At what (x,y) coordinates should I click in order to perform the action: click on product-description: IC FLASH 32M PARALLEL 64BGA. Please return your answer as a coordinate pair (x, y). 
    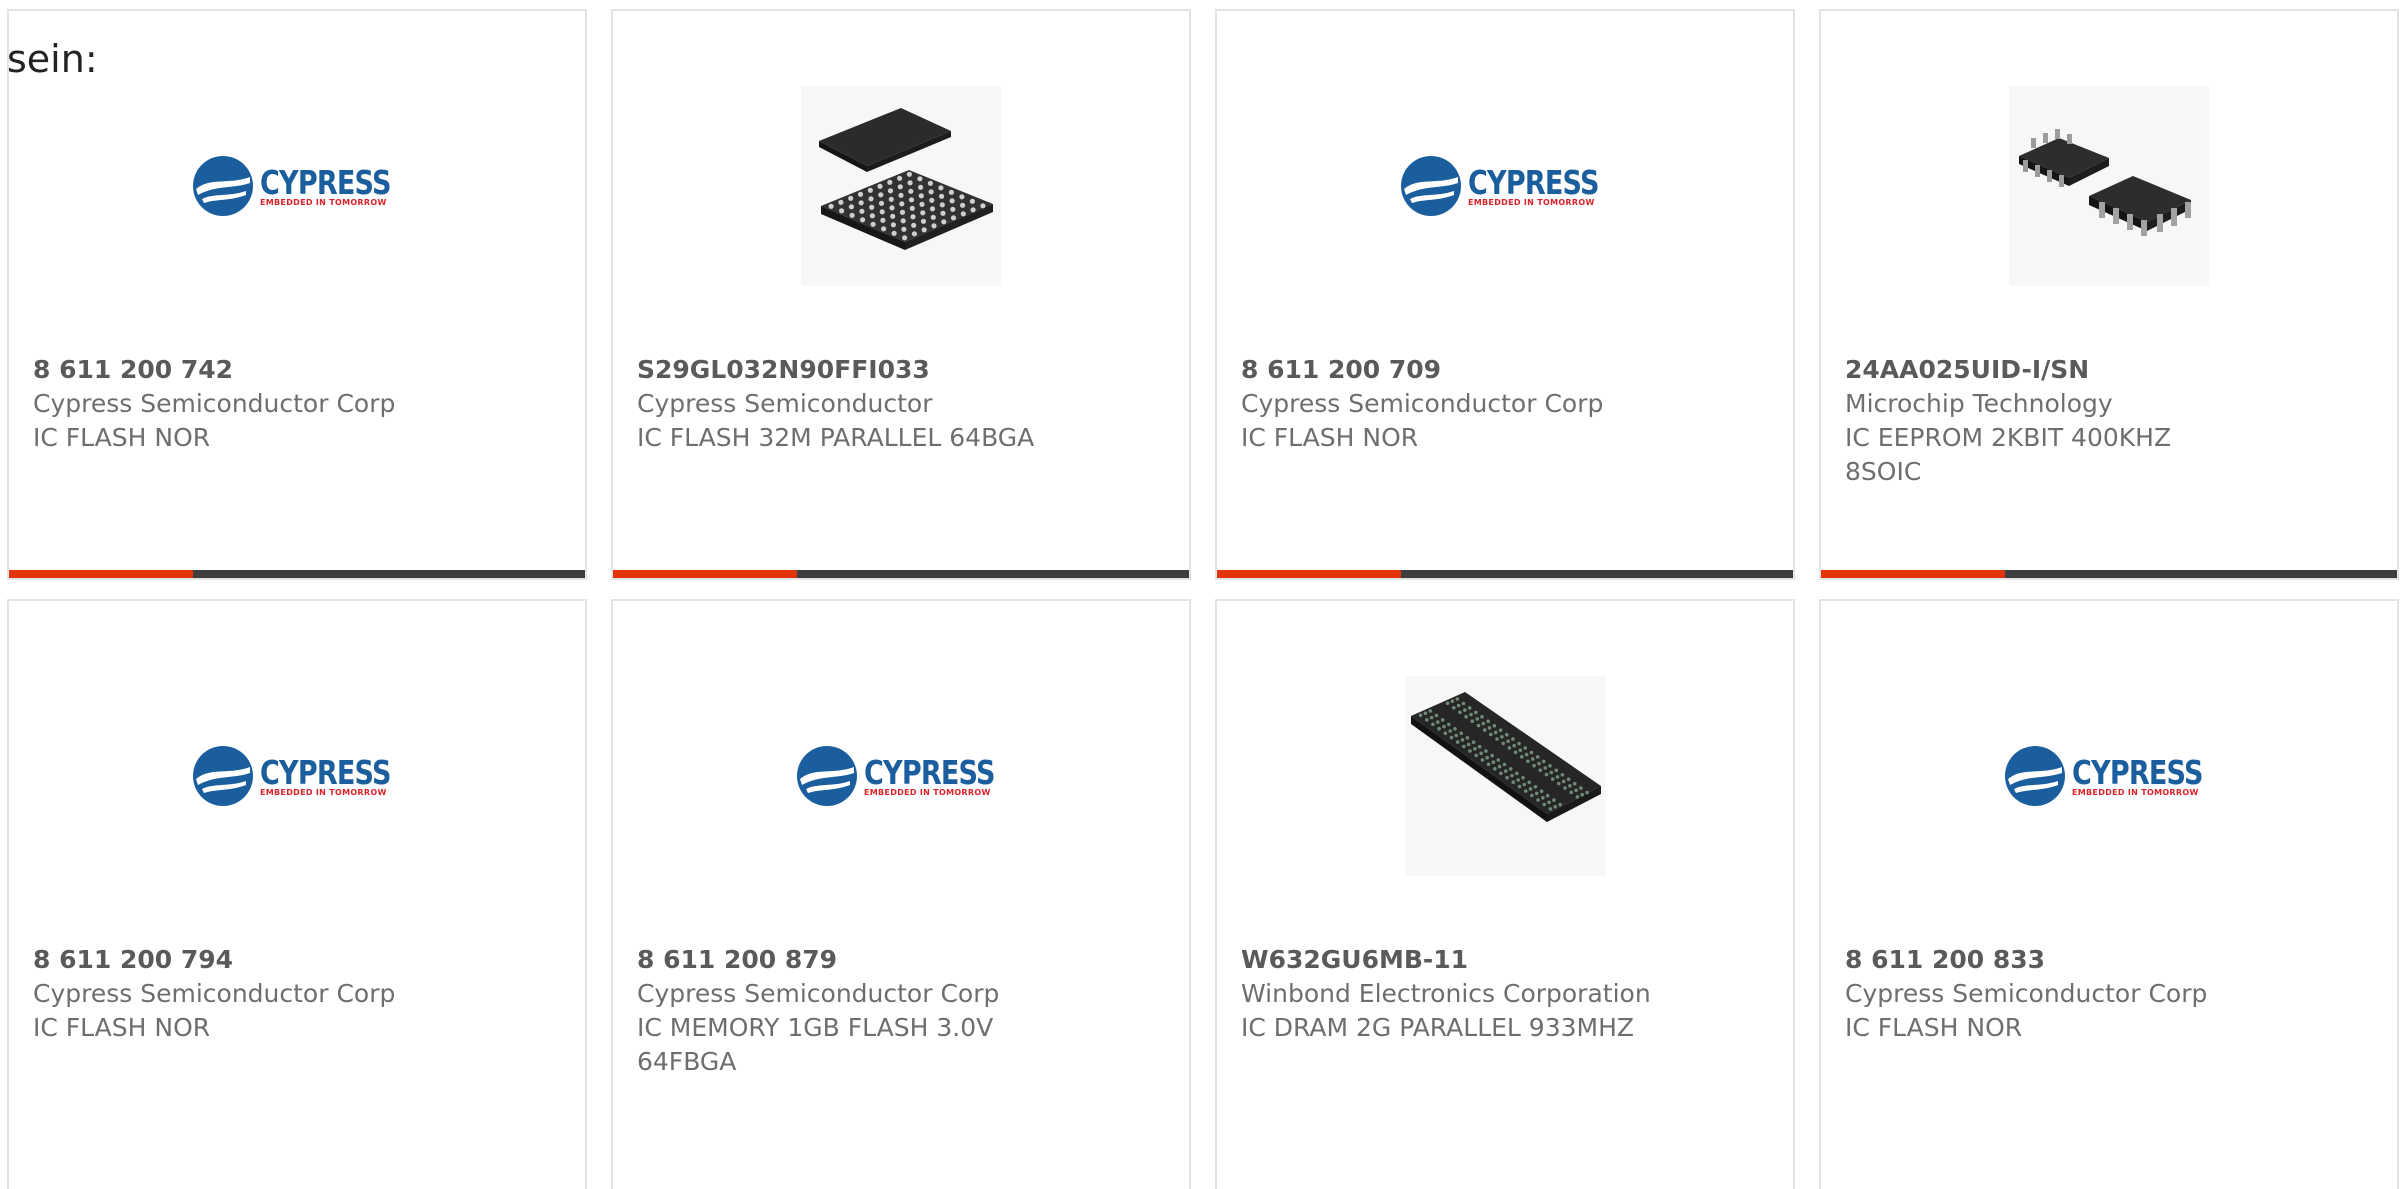
    Looking at the image, I should click on (836, 437).